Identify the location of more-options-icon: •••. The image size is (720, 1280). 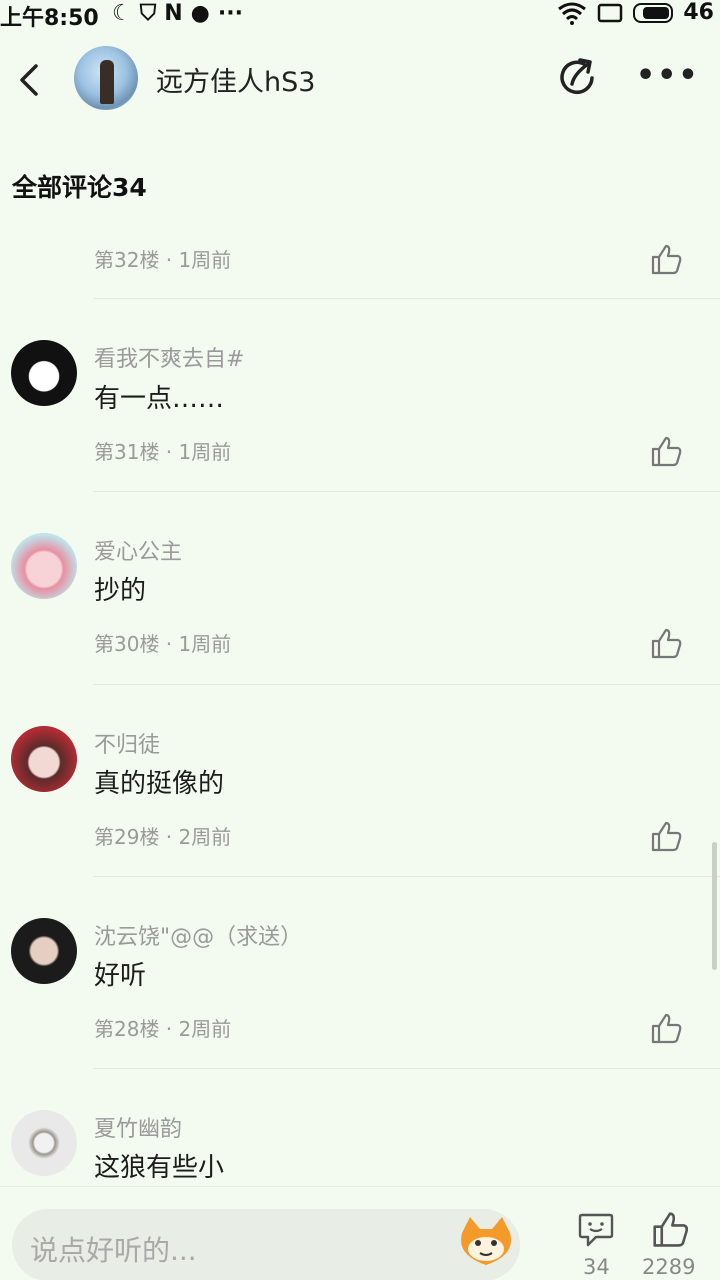
(668, 76).